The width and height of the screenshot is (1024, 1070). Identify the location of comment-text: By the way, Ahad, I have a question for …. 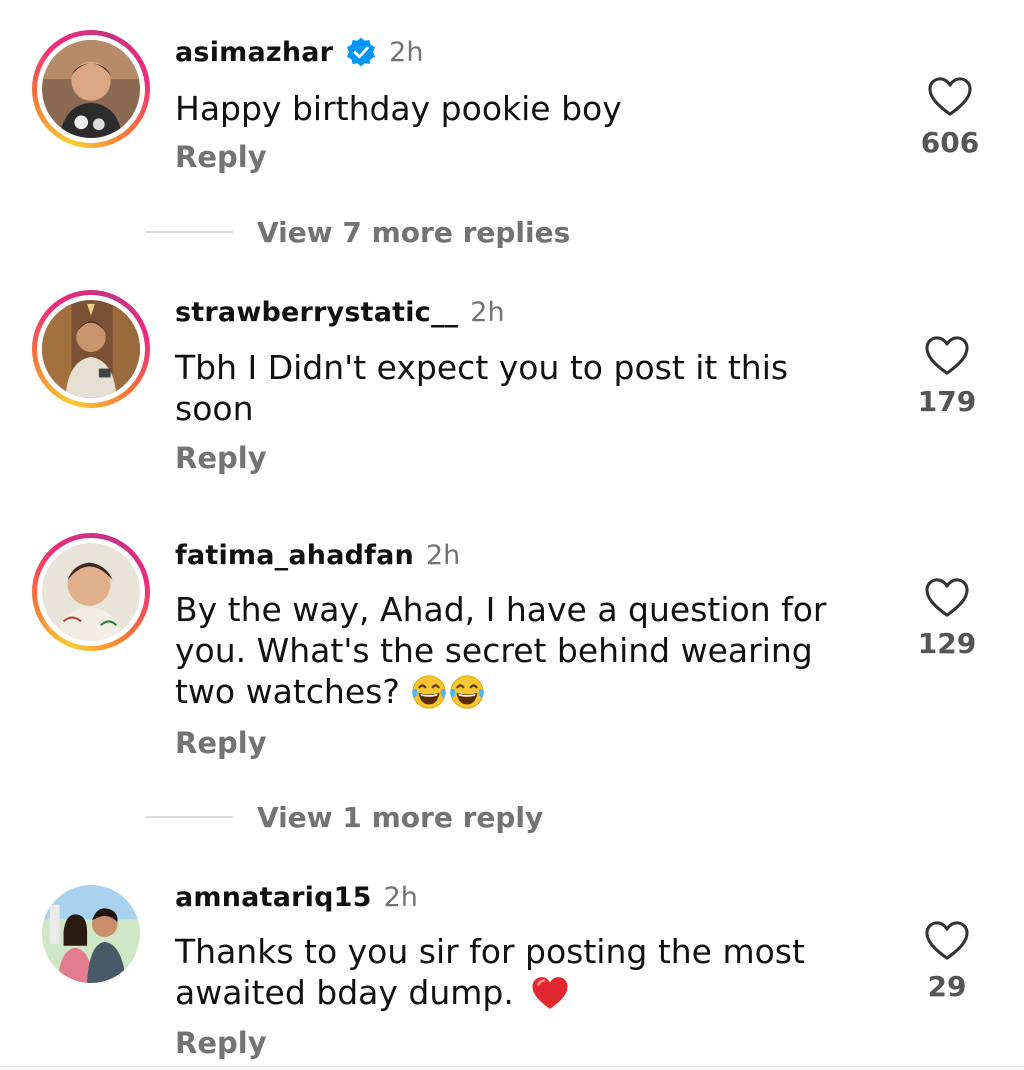
(515, 650).